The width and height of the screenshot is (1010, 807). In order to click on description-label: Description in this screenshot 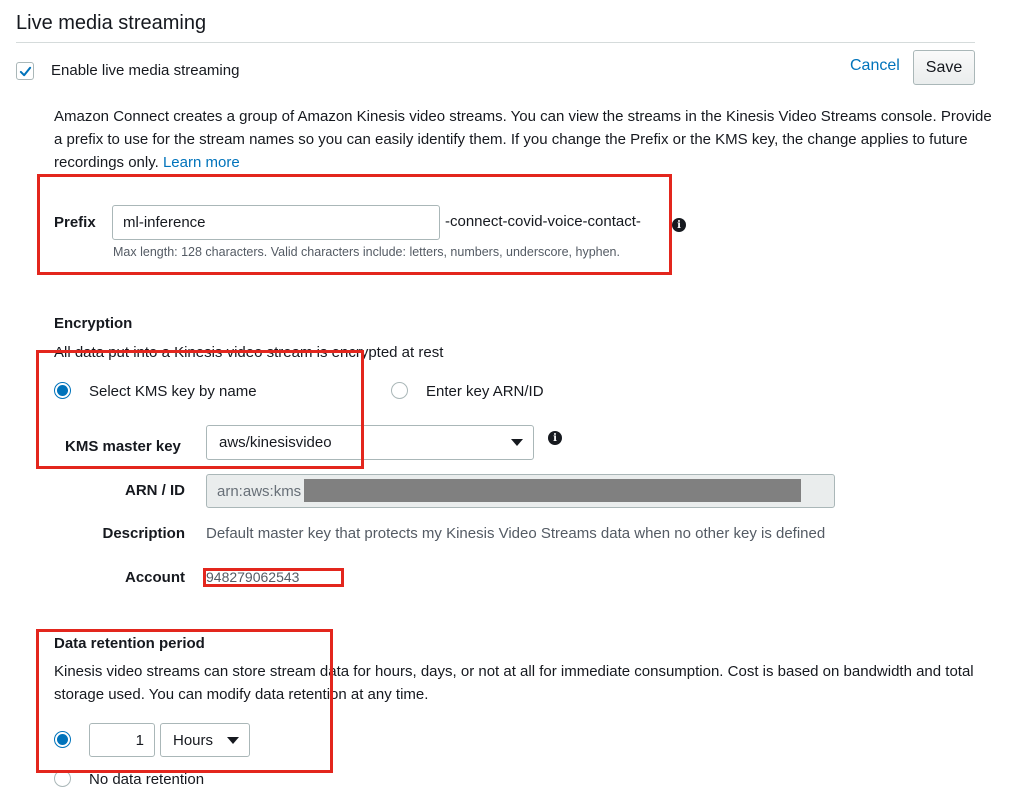, I will do `click(143, 533)`.